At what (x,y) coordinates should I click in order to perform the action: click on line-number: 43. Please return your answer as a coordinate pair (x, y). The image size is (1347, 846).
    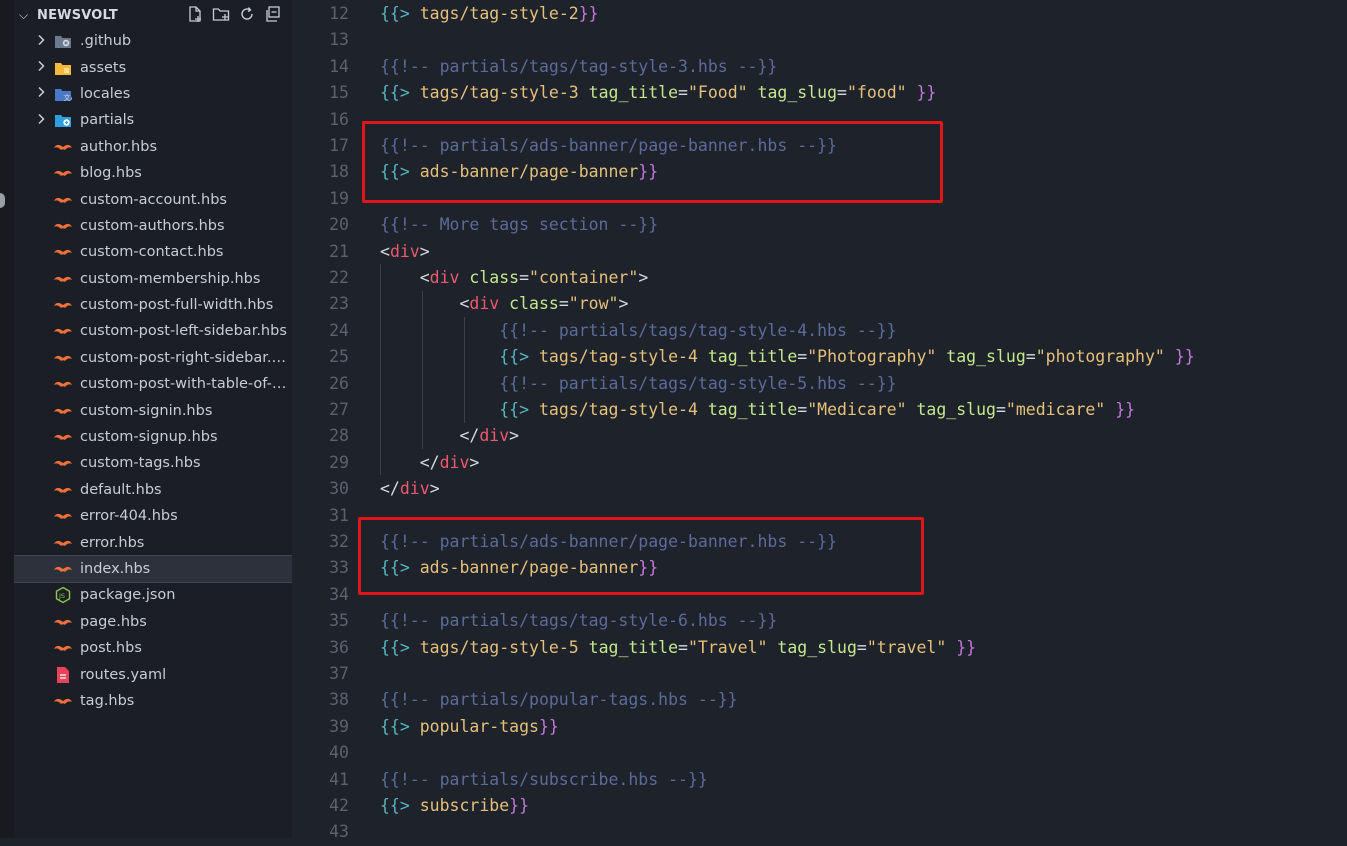
    Looking at the image, I should click on (339, 832).